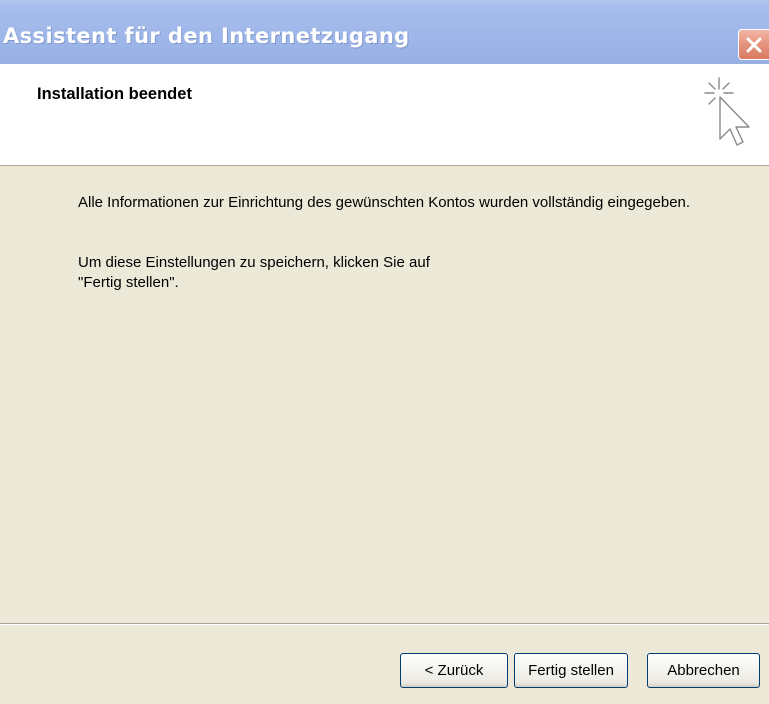 This screenshot has height=704, width=769. I want to click on page-title: Installation beendet, so click(114, 94).